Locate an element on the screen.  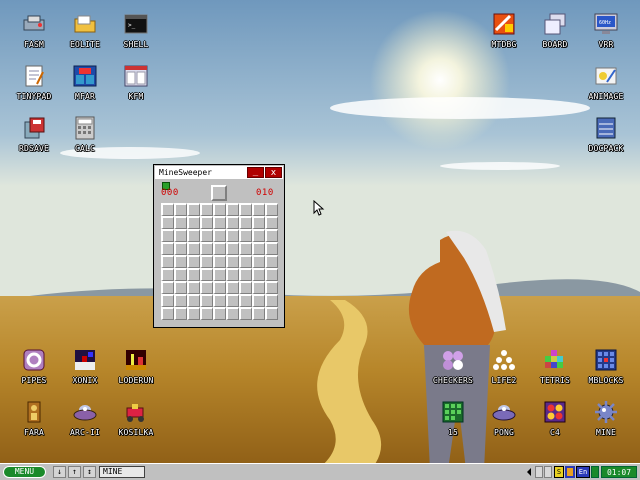
tray-item-s: S is located at coordinates (559, 472).